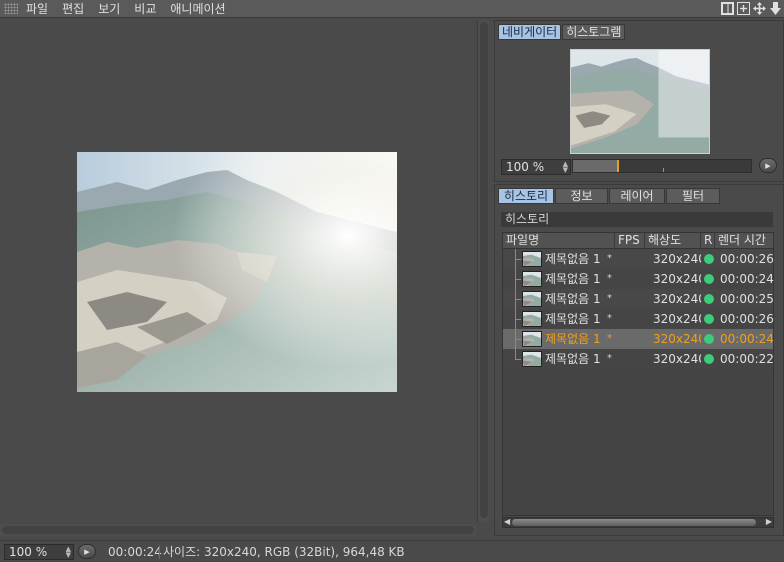  Describe the element at coordinates (594, 32) in the screenshot. I see `tab-histogram: 히스토그램` at that location.